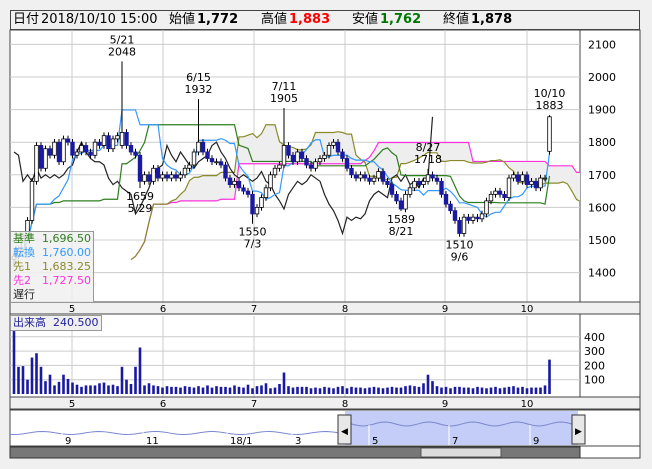 This screenshot has width=652, height=469. I want to click on navigator-label: 11, so click(152, 441).